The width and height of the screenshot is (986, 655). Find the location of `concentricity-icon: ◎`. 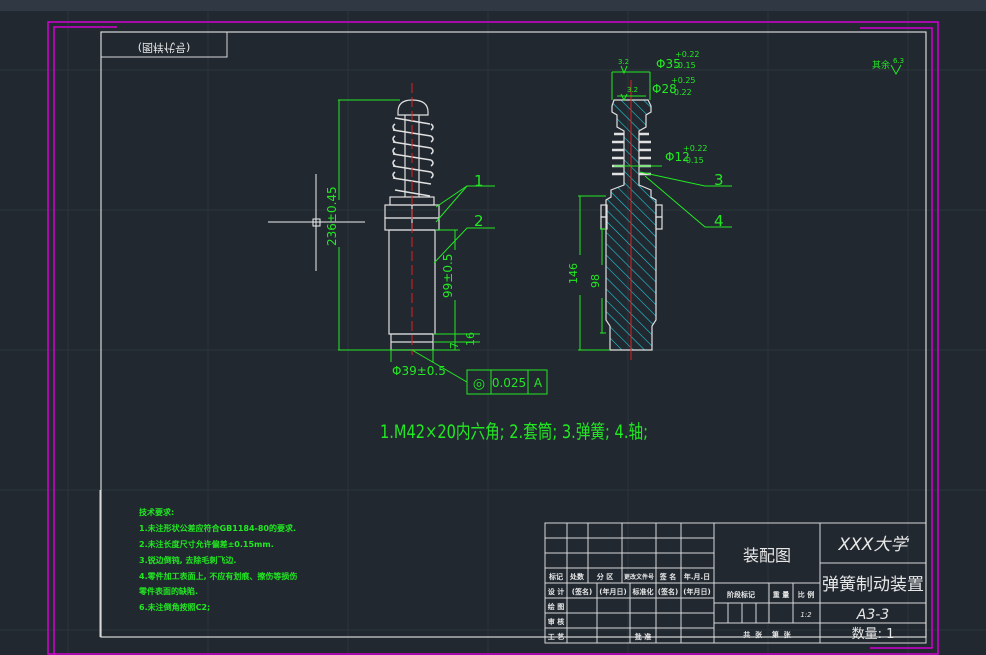

concentricity-icon: ◎ is located at coordinates (479, 384).